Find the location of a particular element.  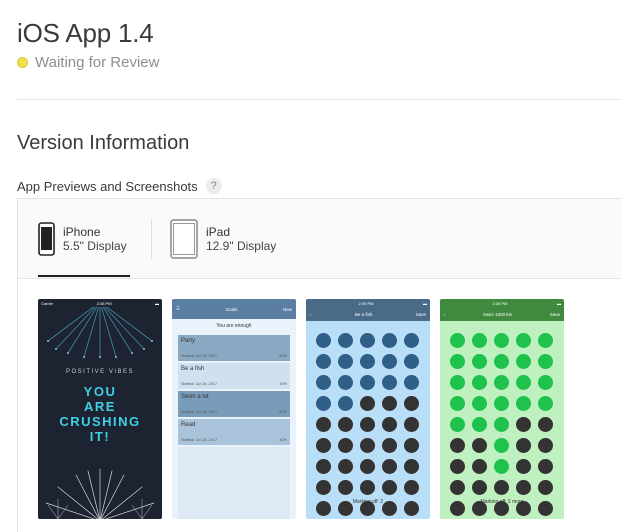

nav-right: New is located at coordinates (287, 309).